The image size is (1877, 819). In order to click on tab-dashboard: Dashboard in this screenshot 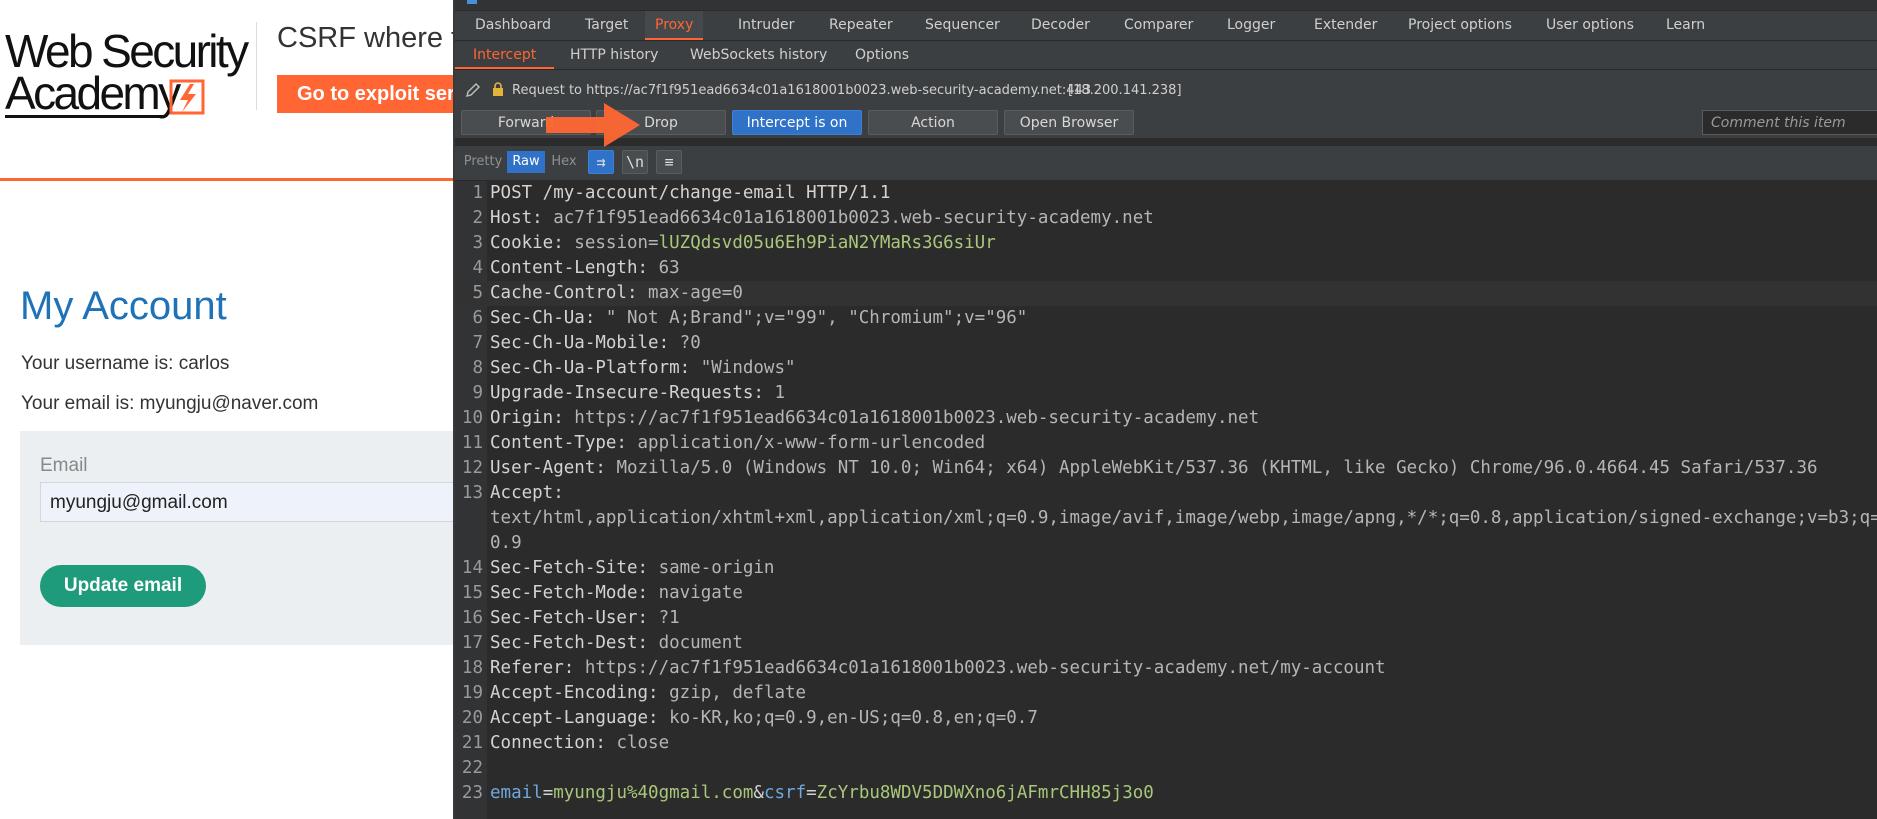, I will do `click(513, 25)`.